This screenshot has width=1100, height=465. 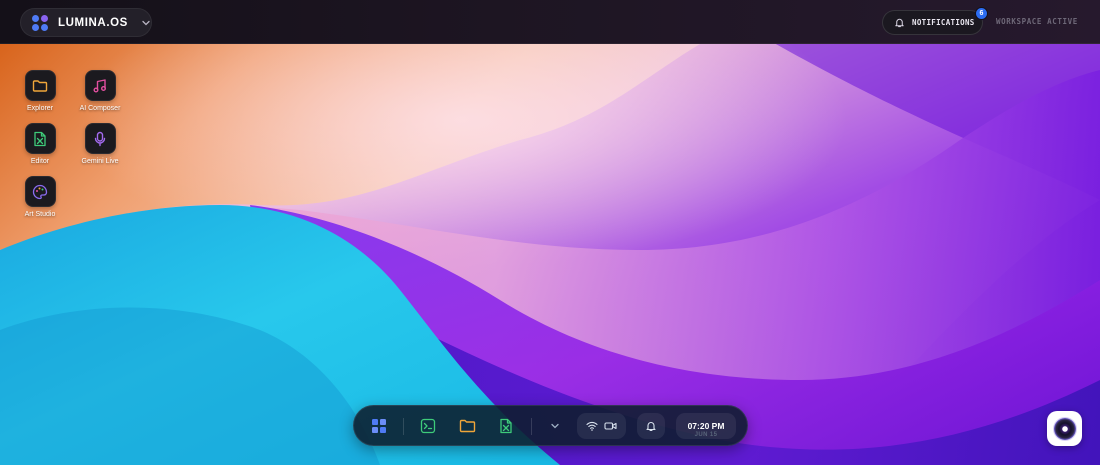 I want to click on system-status-group, so click(x=601, y=426).